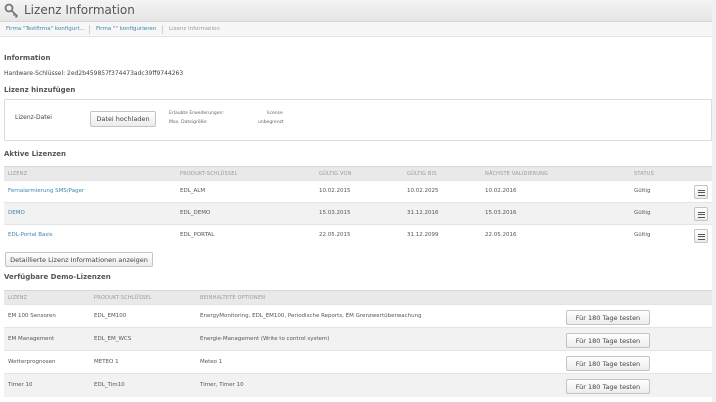  Describe the element at coordinates (644, 174) in the screenshot. I see `column-header: STATUS` at that location.